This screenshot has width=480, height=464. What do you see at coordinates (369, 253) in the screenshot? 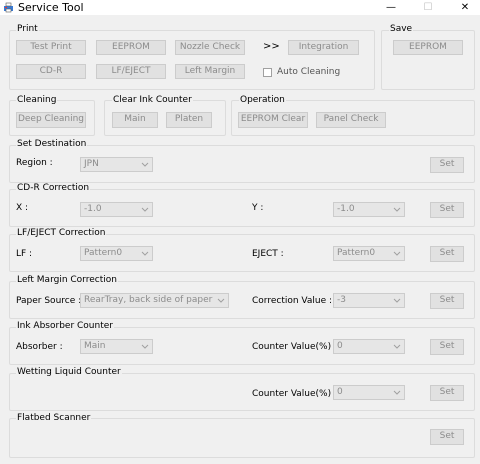
I see `eject-select: Pattern0` at bounding box center [369, 253].